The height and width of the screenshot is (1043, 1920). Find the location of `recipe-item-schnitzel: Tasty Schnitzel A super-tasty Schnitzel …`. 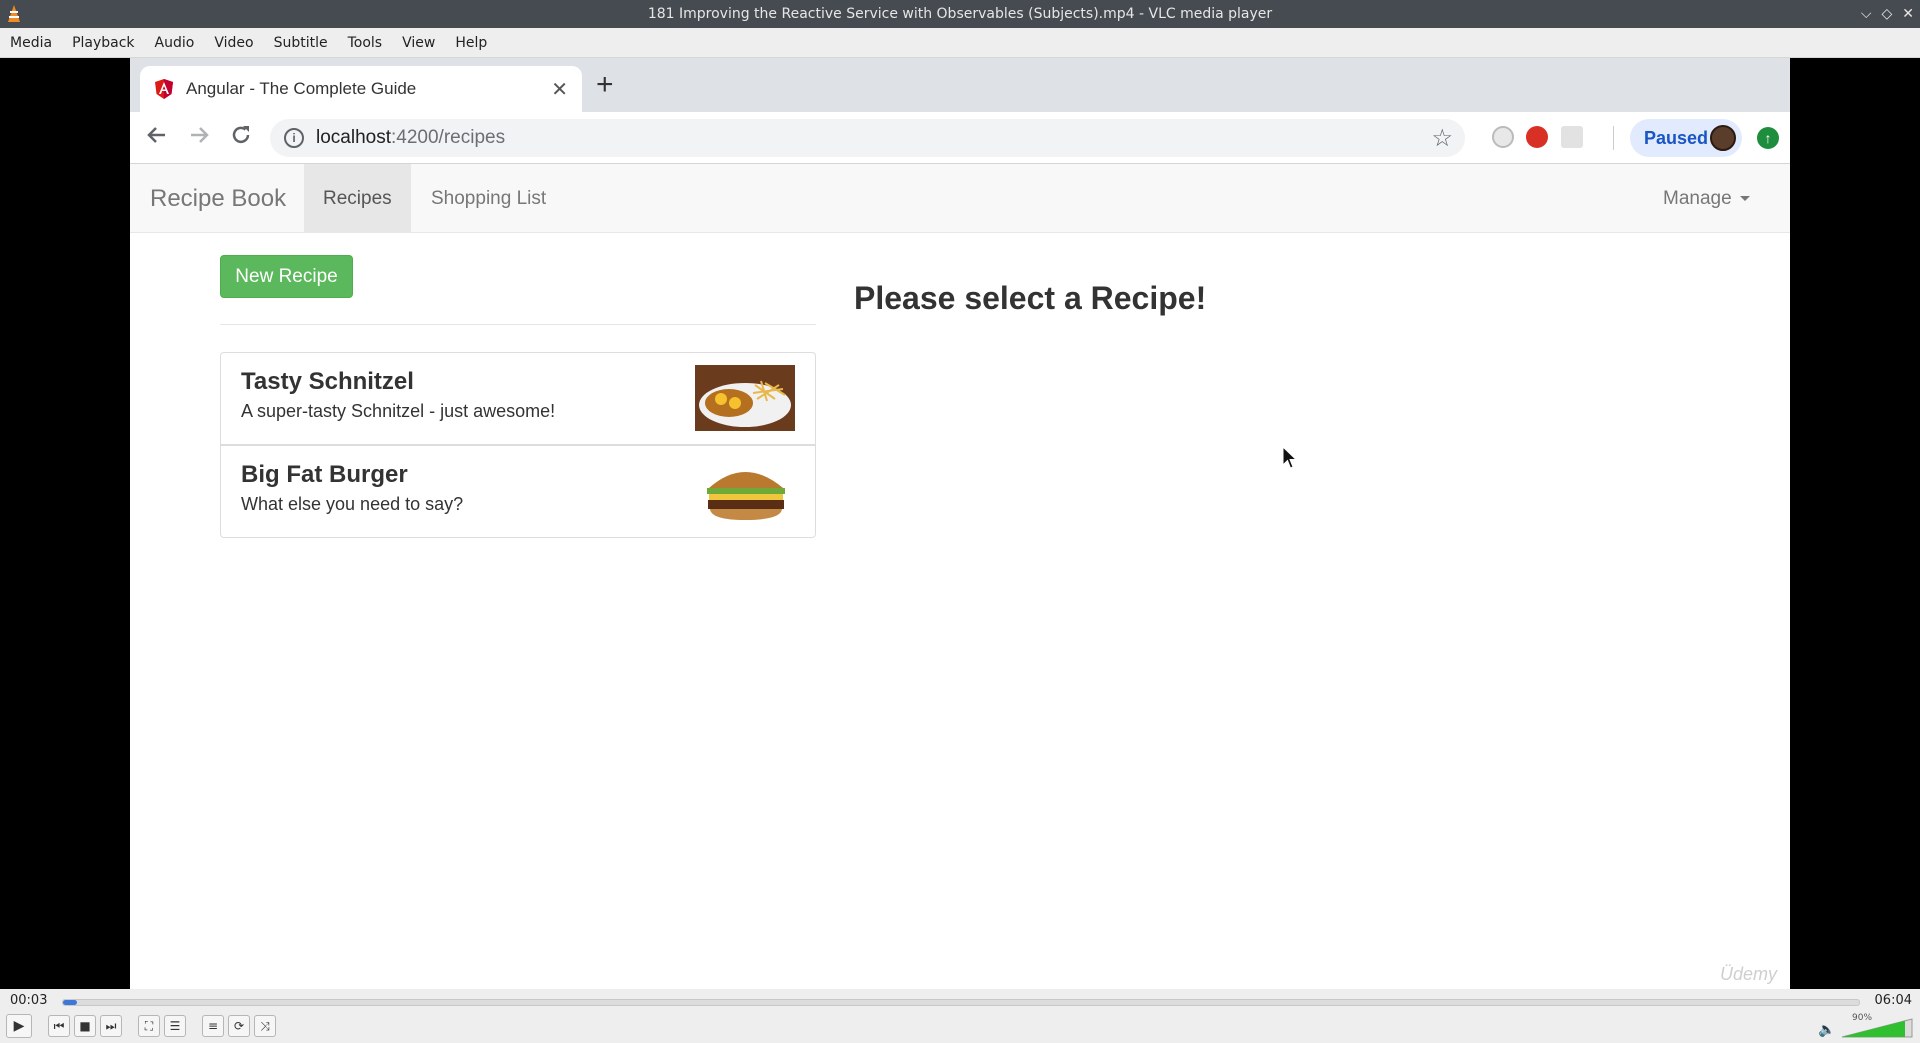

recipe-item-schnitzel: Tasty Schnitzel A super-tasty Schnitzel … is located at coordinates (518, 398).